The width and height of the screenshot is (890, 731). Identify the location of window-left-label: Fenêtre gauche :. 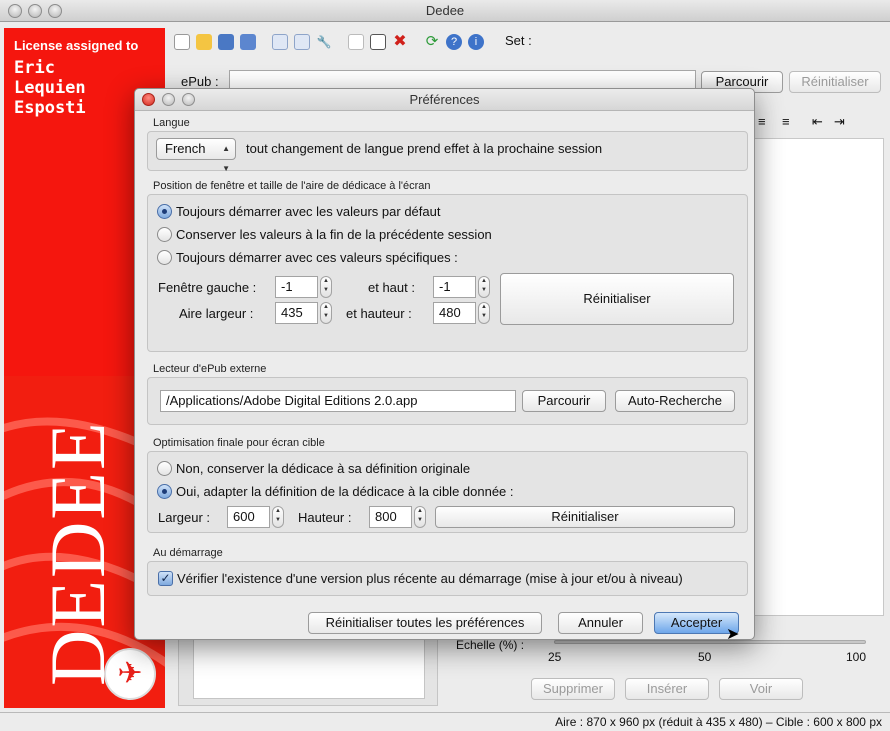
(207, 287).